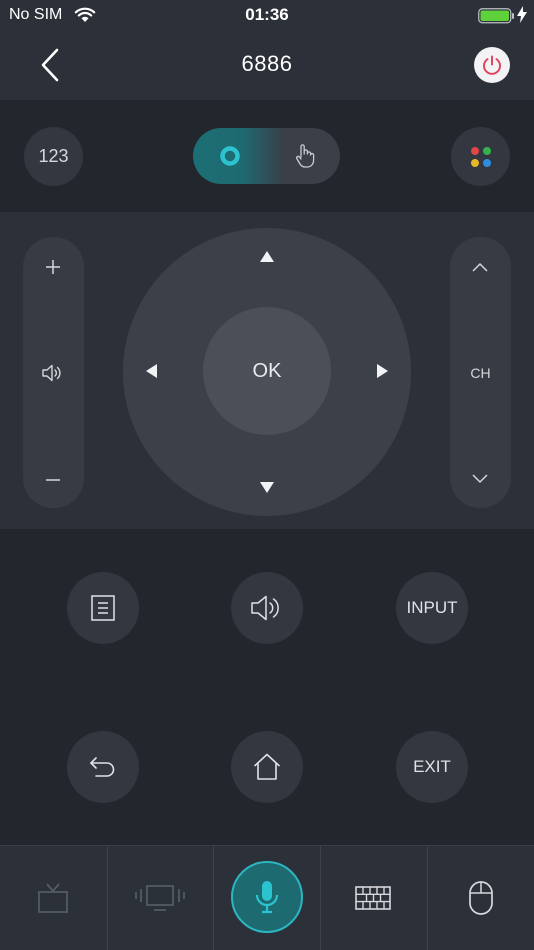 The width and height of the screenshot is (534, 950). I want to click on dpad-mode-option, so click(230, 156).